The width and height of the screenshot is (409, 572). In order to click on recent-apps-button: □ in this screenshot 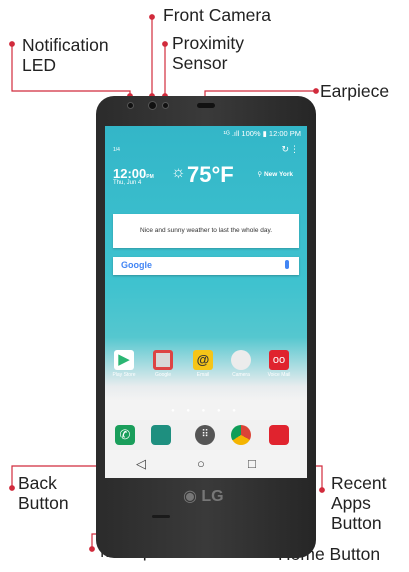, I will do `click(252, 463)`.